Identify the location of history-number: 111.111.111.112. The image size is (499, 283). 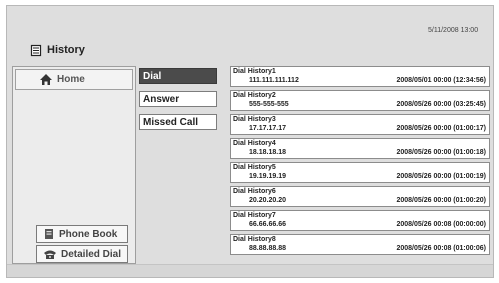
(274, 80).